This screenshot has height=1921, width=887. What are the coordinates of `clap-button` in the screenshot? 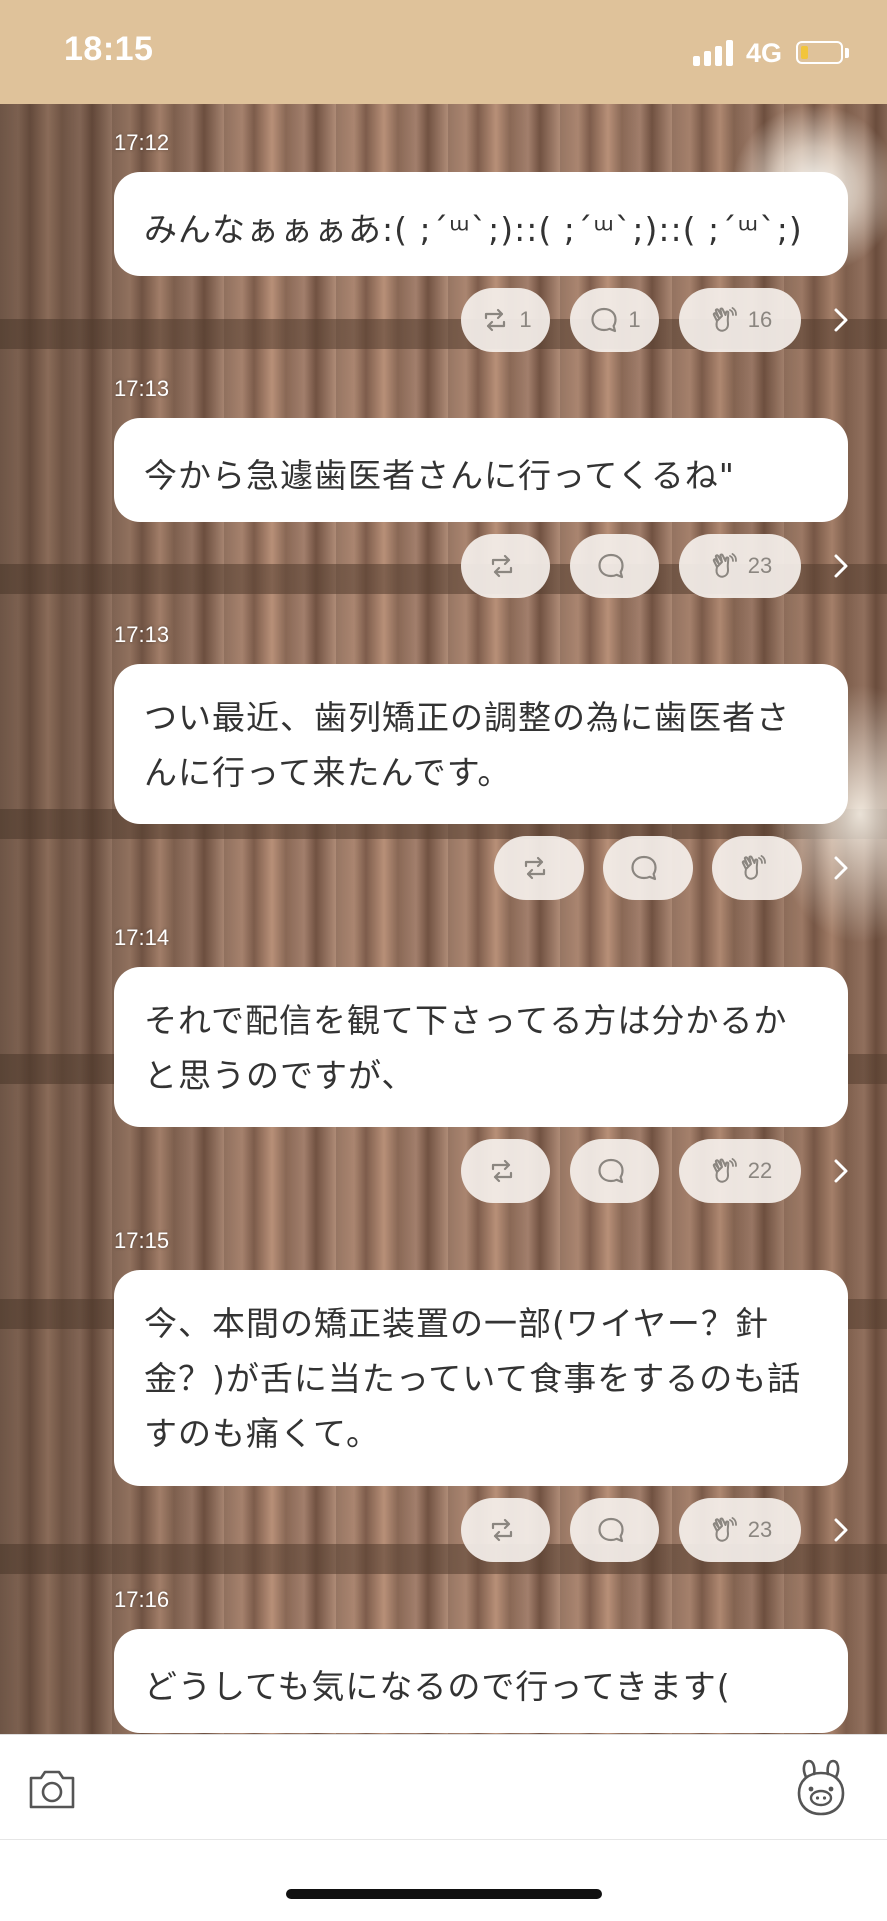 It's located at (757, 868).